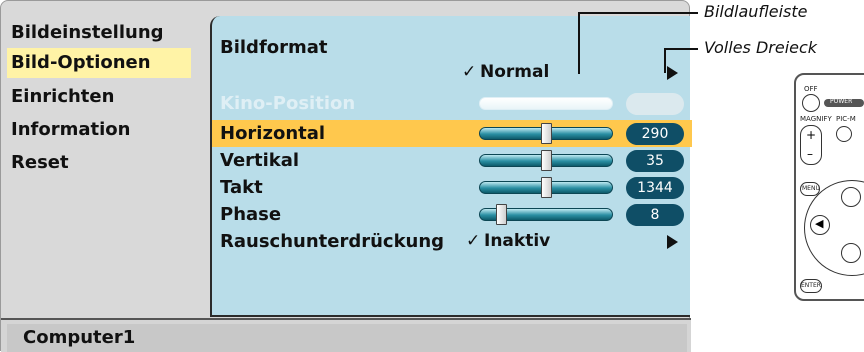 This screenshot has height=352, width=864. What do you see at coordinates (851, 253) in the screenshot?
I see `dpad-down-button` at bounding box center [851, 253].